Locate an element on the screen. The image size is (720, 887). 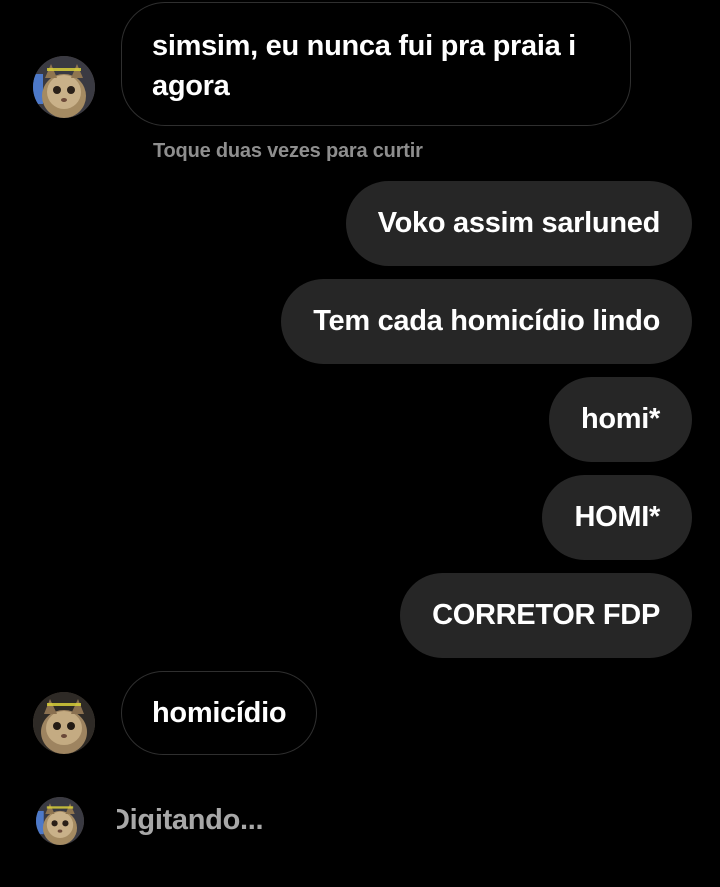
message-text: HOMI* is located at coordinates (617, 517).